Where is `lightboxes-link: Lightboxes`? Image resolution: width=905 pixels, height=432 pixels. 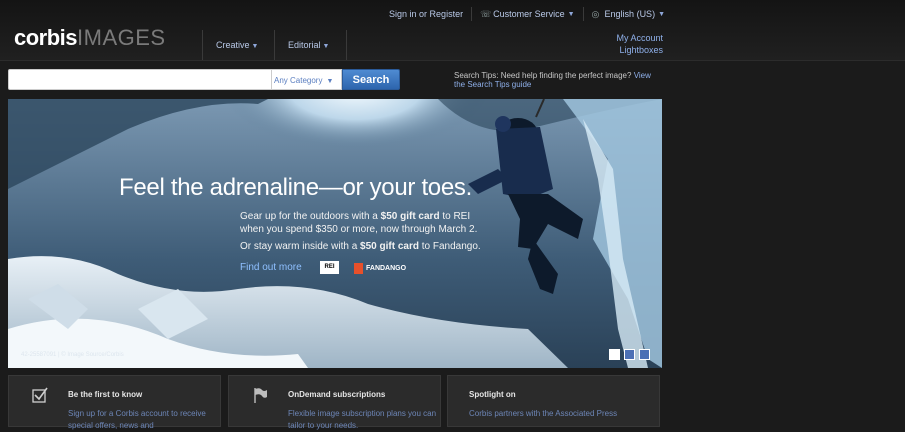
lightboxes-link: Lightboxes is located at coordinates (639, 50).